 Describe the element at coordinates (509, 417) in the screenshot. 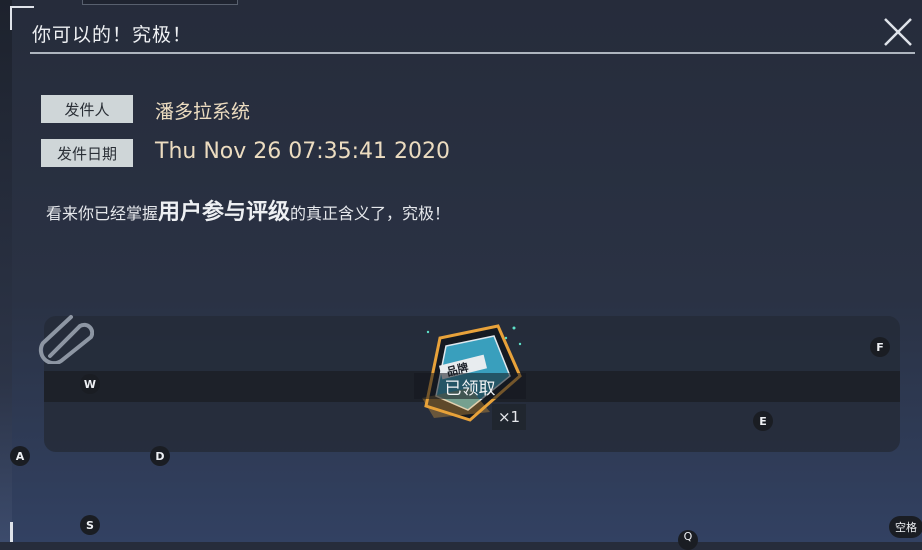

I see `item-quantity: ×1` at that location.